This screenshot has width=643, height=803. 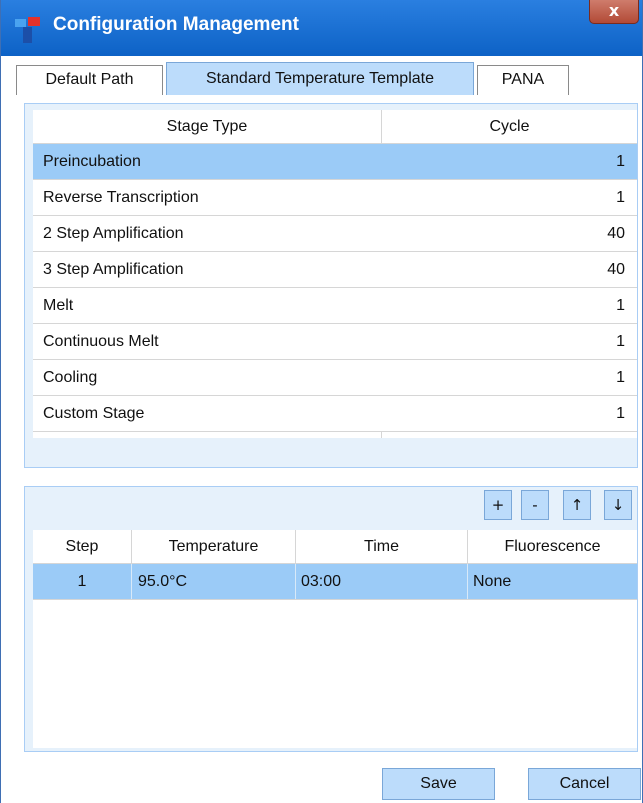 I want to click on arrow-down-icon: ↓, so click(x=618, y=505).